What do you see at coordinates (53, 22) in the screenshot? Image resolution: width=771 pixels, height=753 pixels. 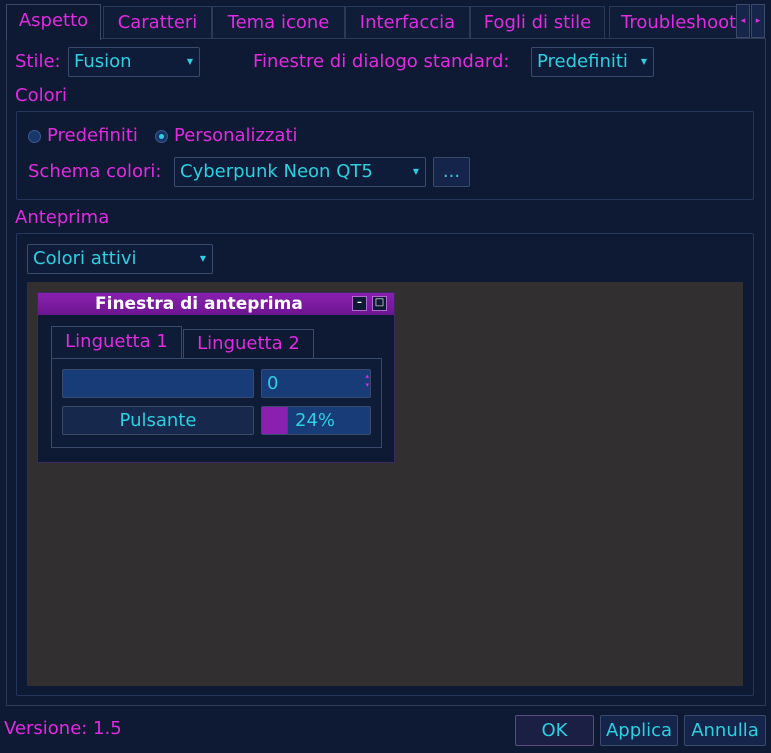 I see `tab-aspetto: Aspetto` at bounding box center [53, 22].